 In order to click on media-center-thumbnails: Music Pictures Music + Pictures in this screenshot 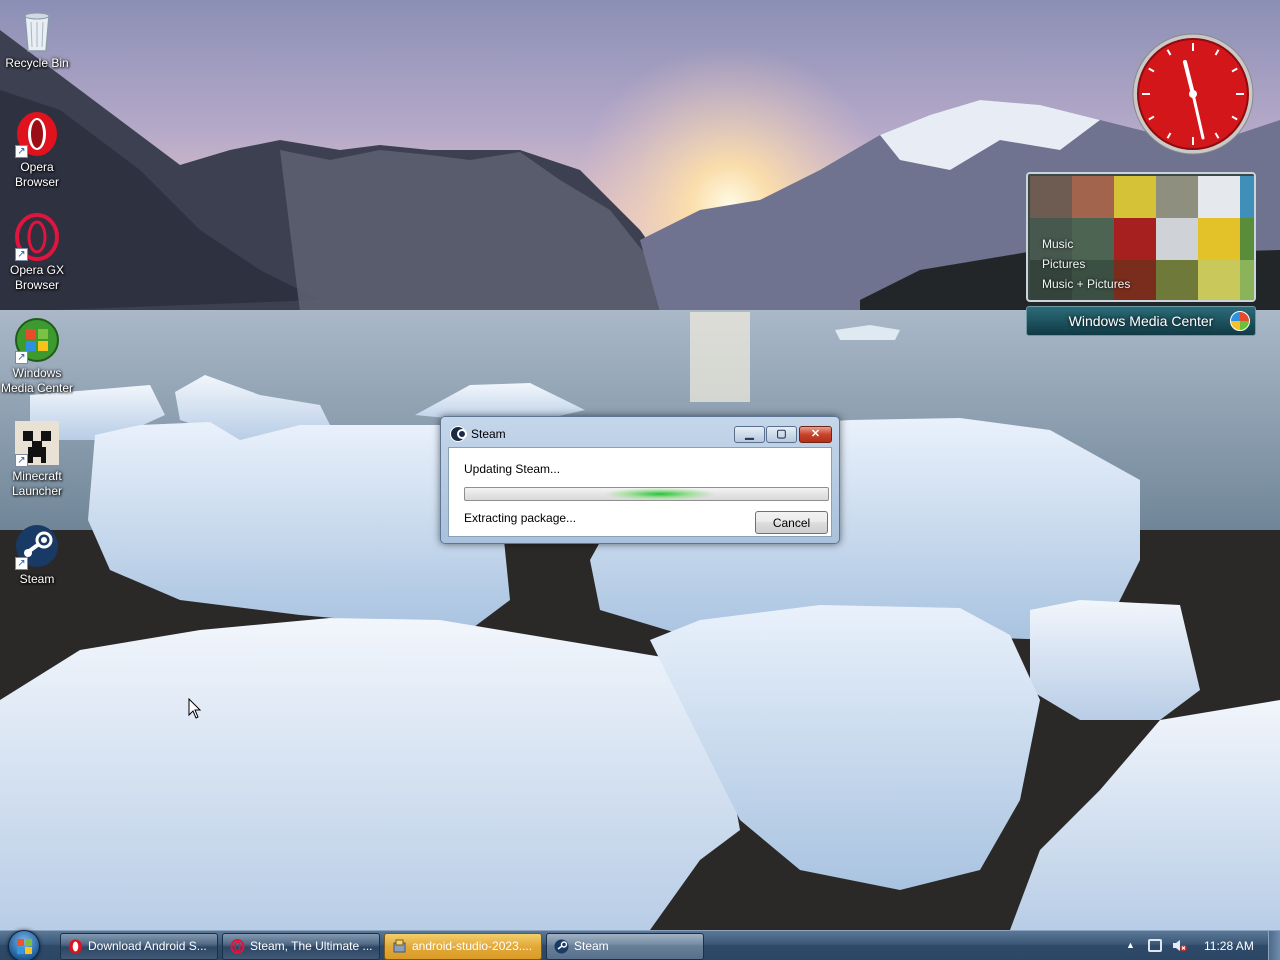, I will do `click(1141, 237)`.